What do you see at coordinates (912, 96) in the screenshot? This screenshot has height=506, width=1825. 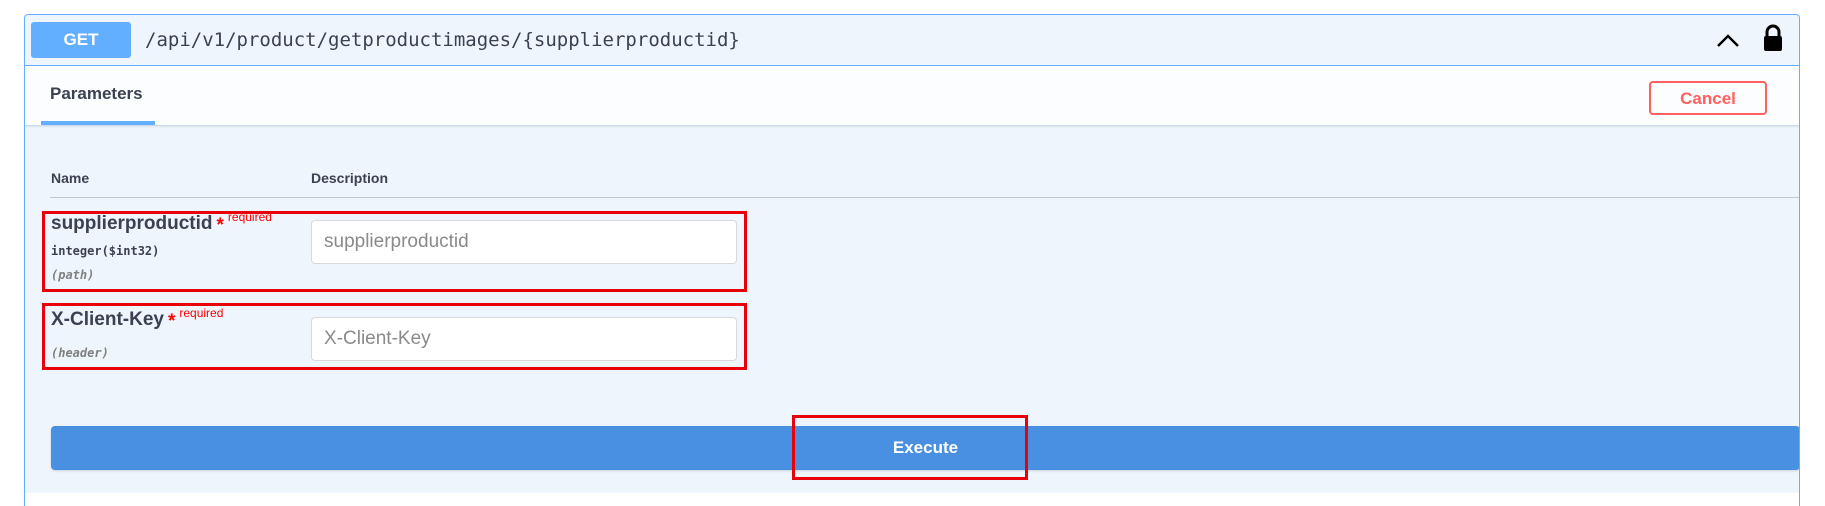 I see `parameters-section-header: Parameters Cancel` at bounding box center [912, 96].